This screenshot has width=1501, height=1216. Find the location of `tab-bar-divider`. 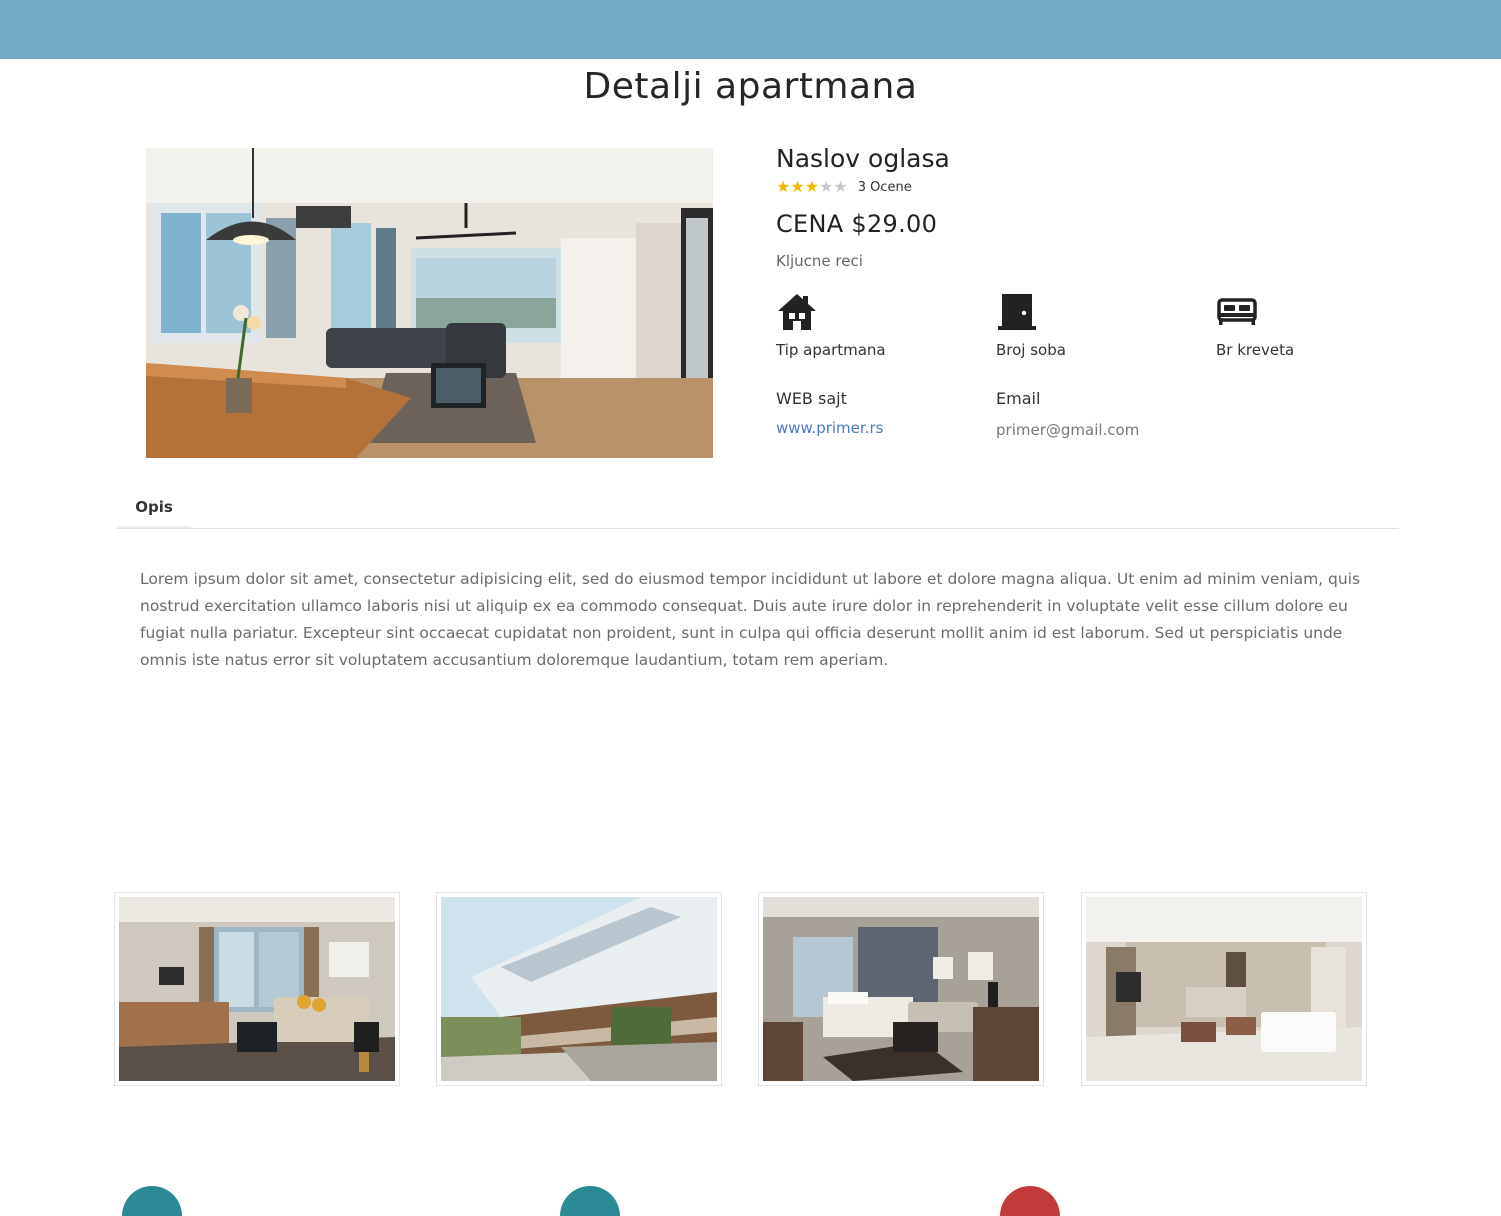

tab-bar-divider is located at coordinates (758, 528).